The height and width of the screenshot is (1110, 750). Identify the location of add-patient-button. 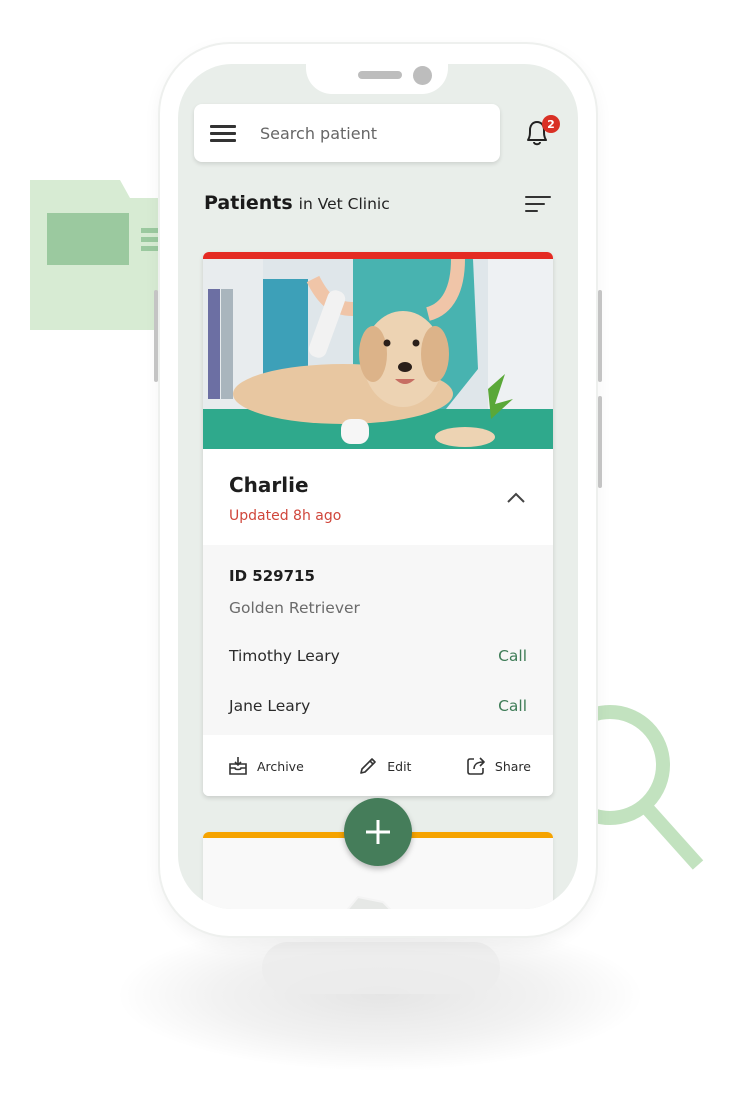
(378, 832).